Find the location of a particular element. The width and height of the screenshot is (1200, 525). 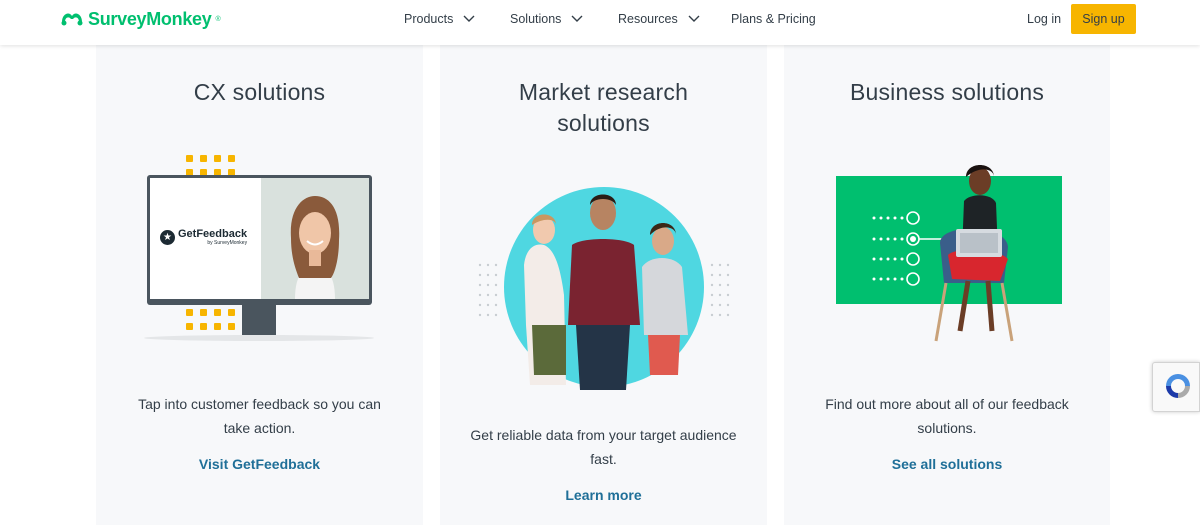

nav-solutions-label: Solutions is located at coordinates (536, 19).